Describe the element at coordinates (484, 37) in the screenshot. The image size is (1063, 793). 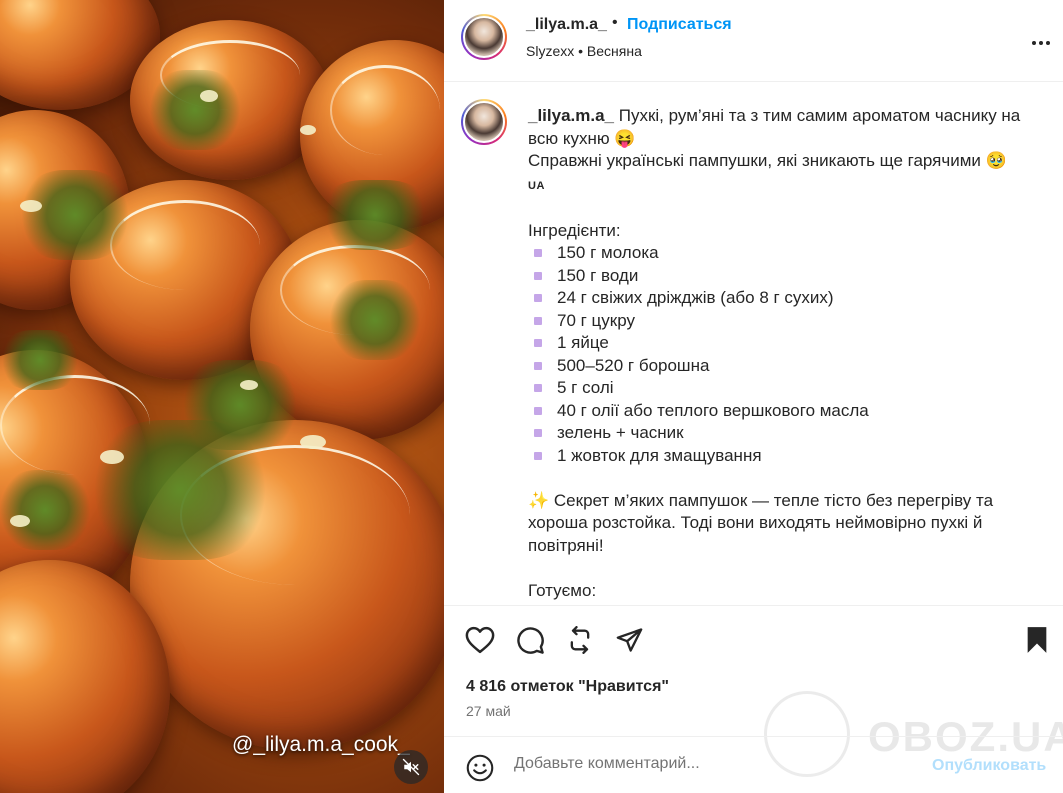
I see `author-avatar` at that location.